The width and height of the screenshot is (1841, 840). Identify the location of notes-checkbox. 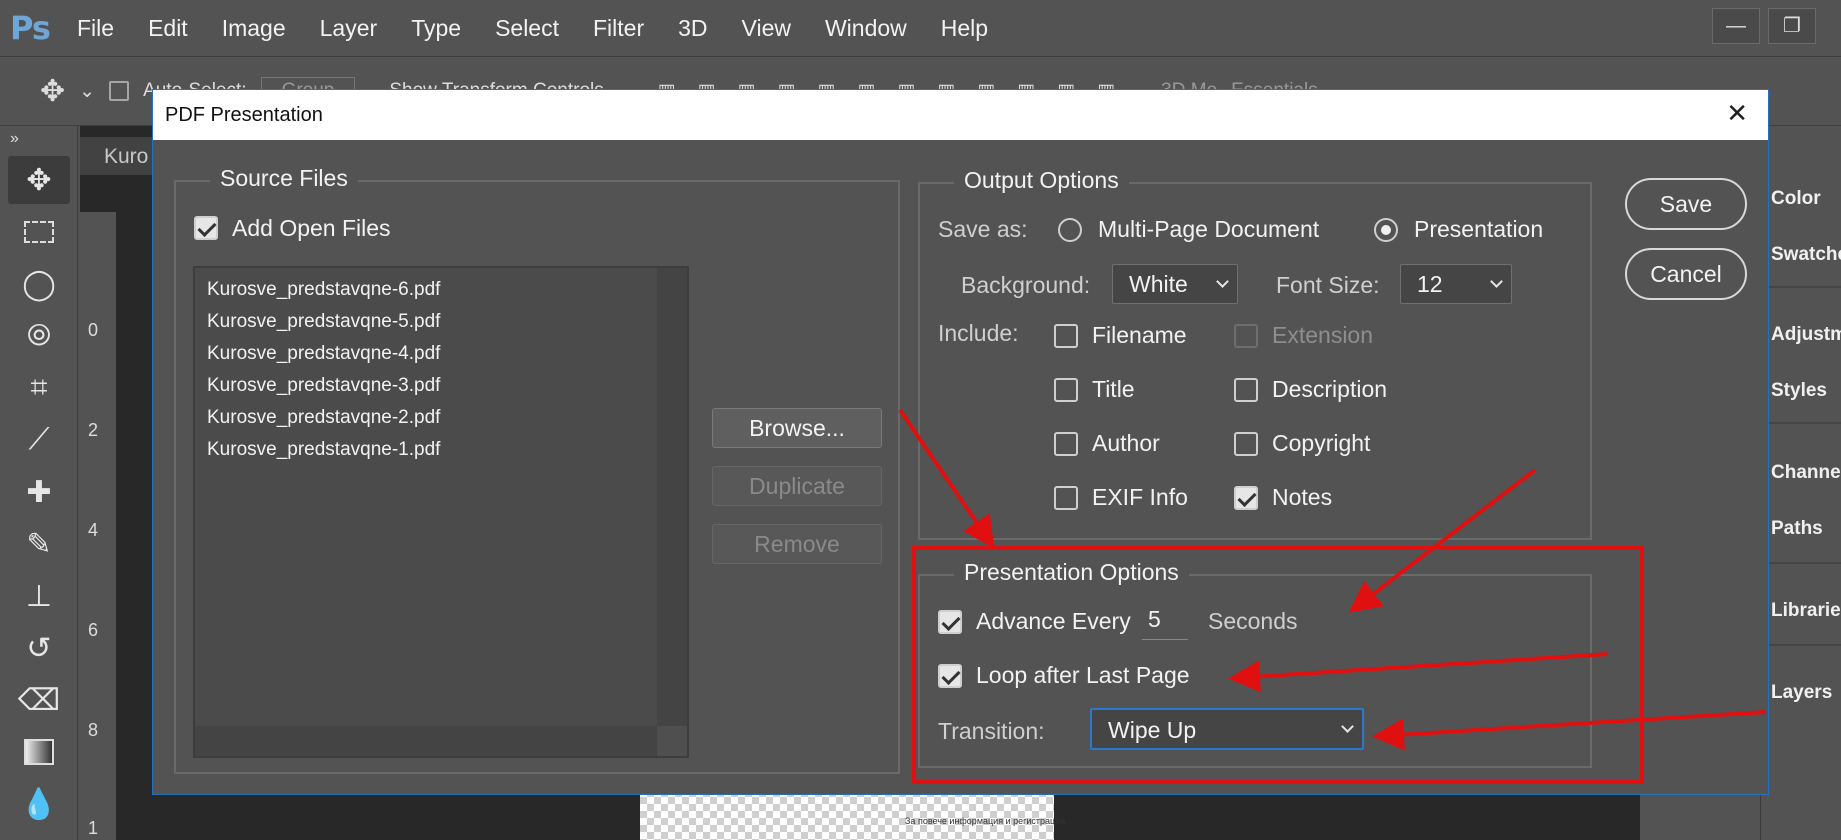
(1246, 498).